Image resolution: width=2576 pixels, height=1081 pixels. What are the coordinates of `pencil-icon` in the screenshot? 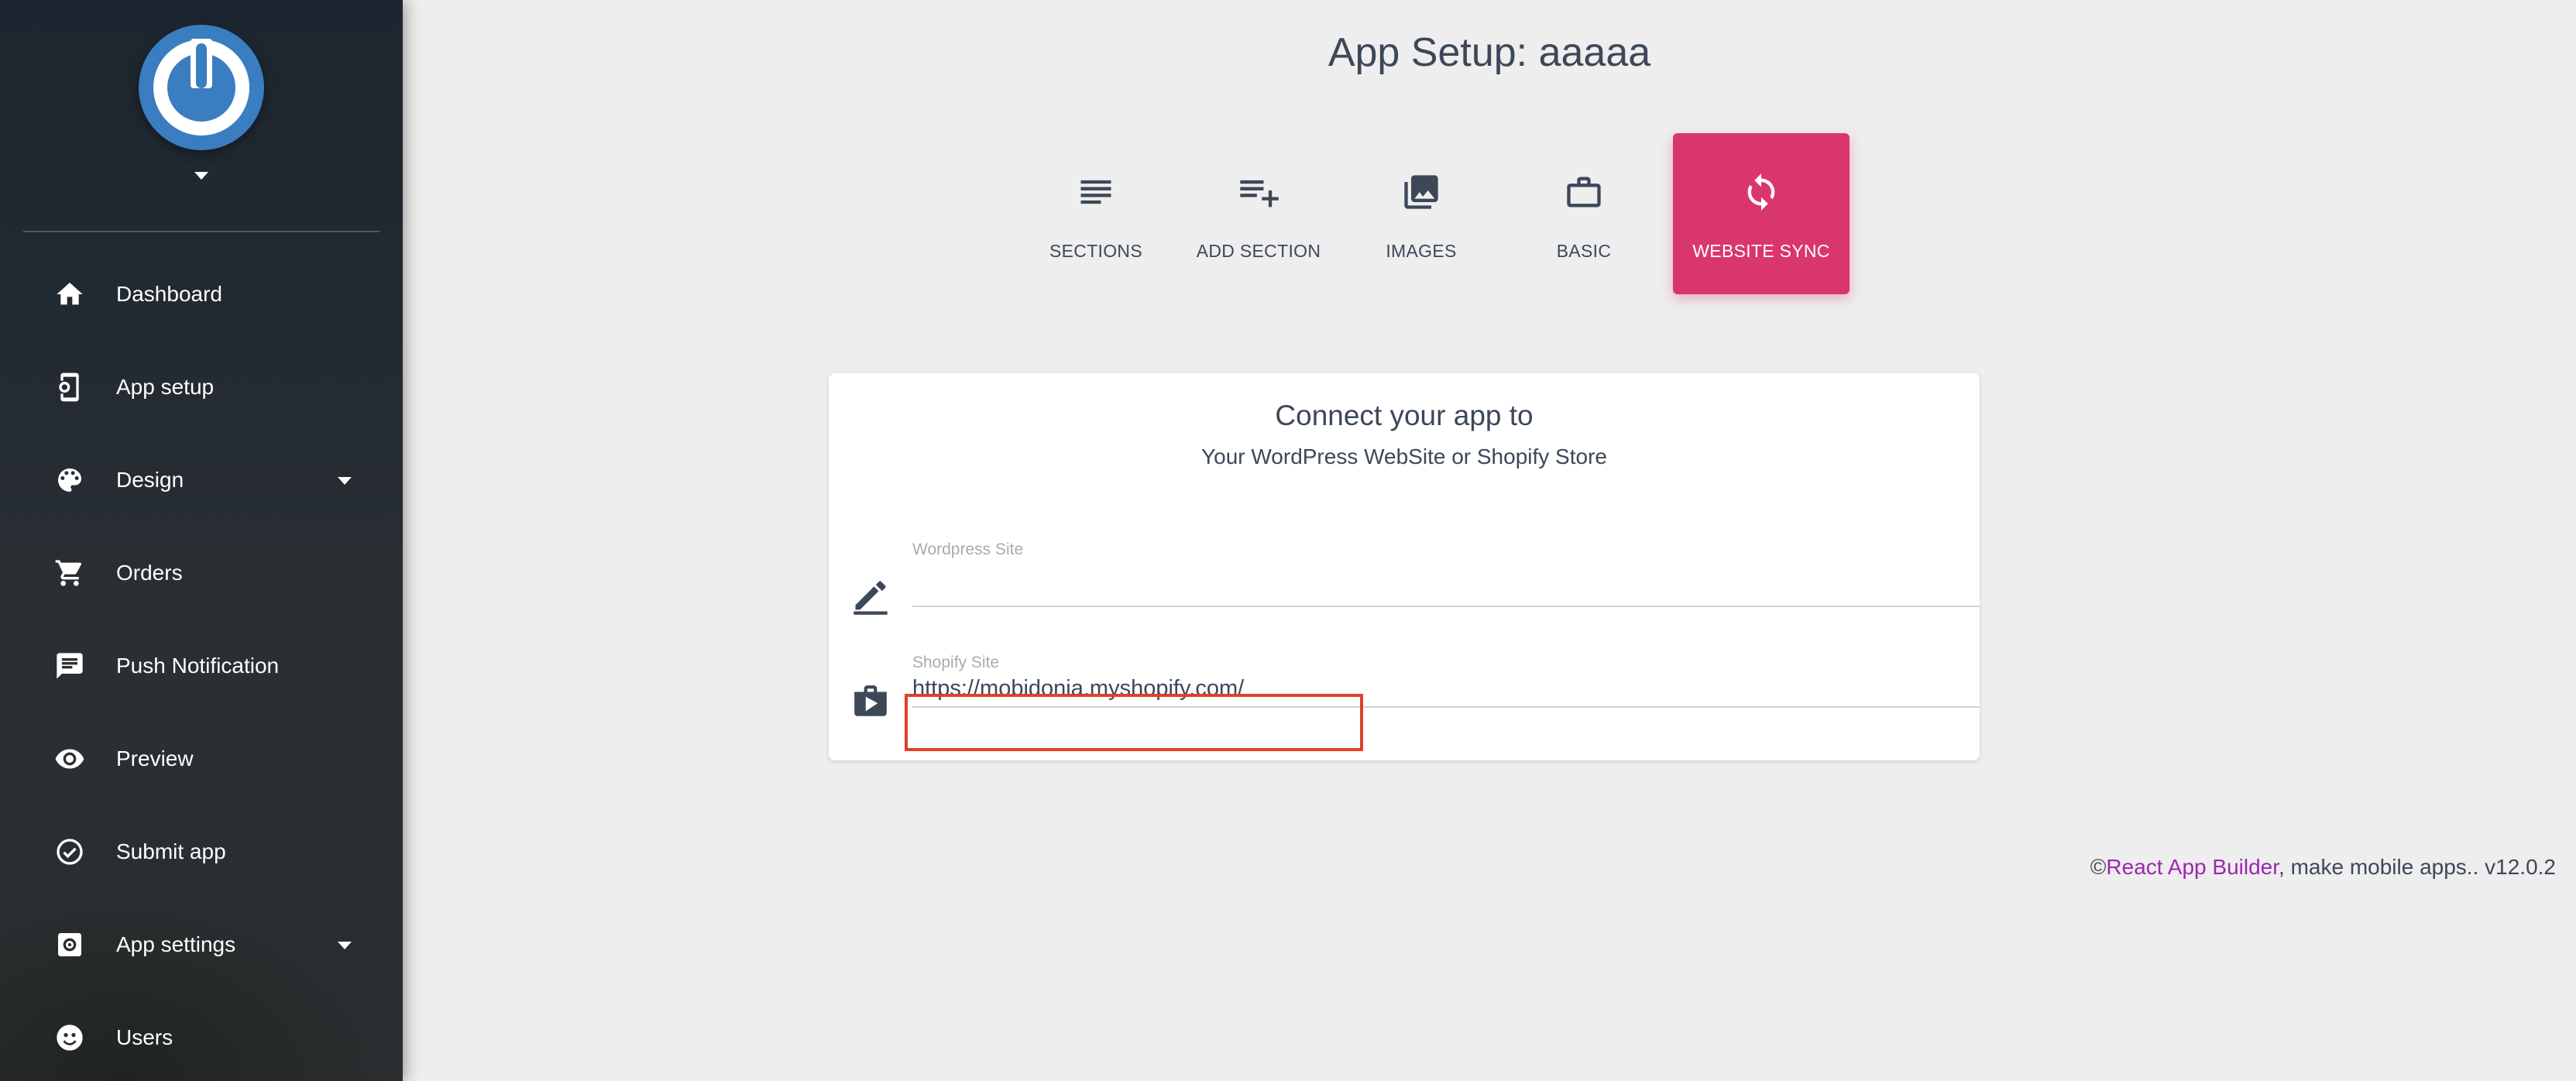 It's located at (870, 596).